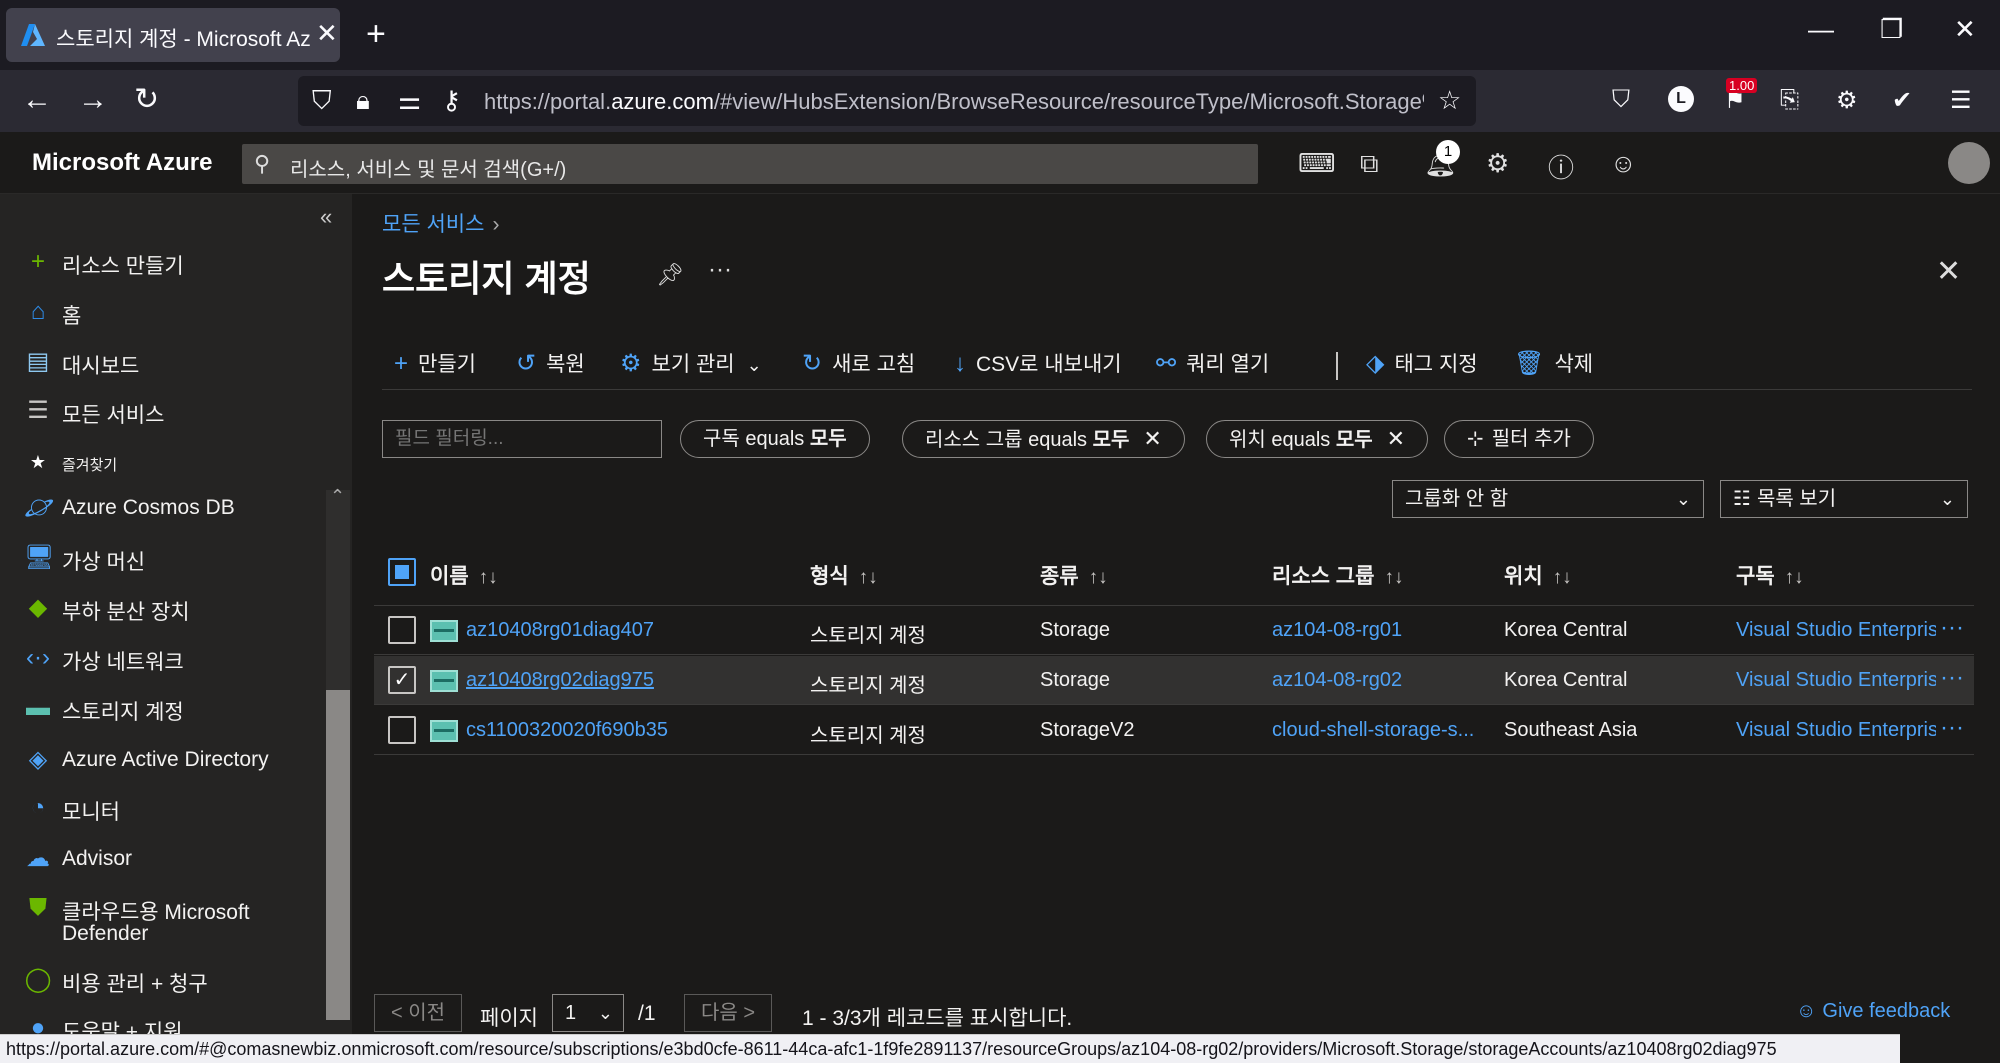  I want to click on window-close-icon: ✕, so click(1965, 29).